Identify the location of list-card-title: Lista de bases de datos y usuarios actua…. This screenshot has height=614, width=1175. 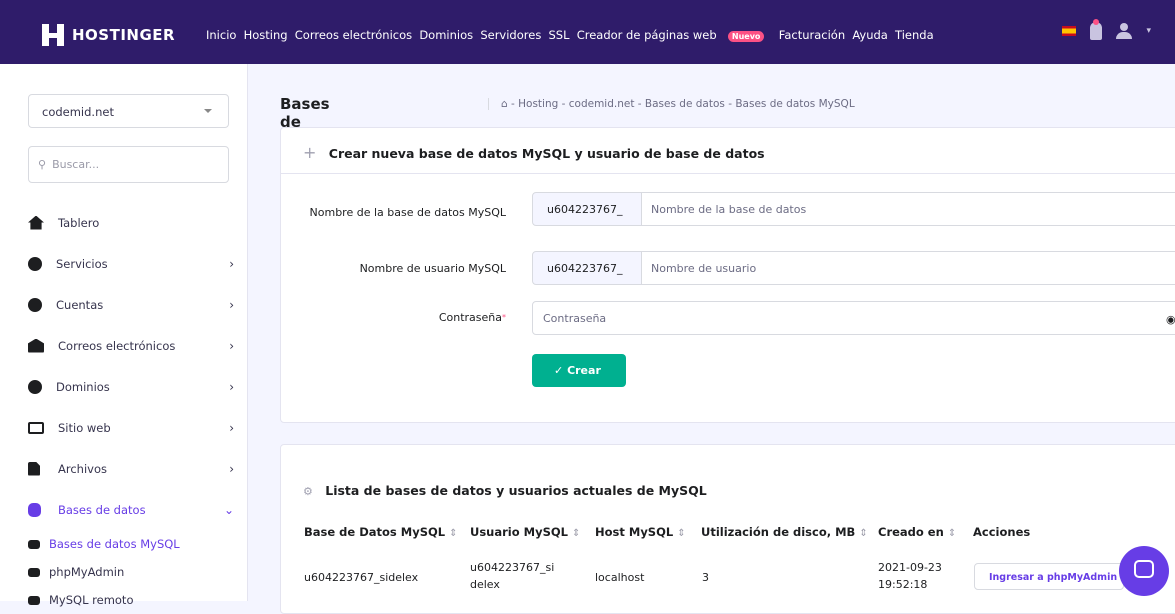
(516, 490).